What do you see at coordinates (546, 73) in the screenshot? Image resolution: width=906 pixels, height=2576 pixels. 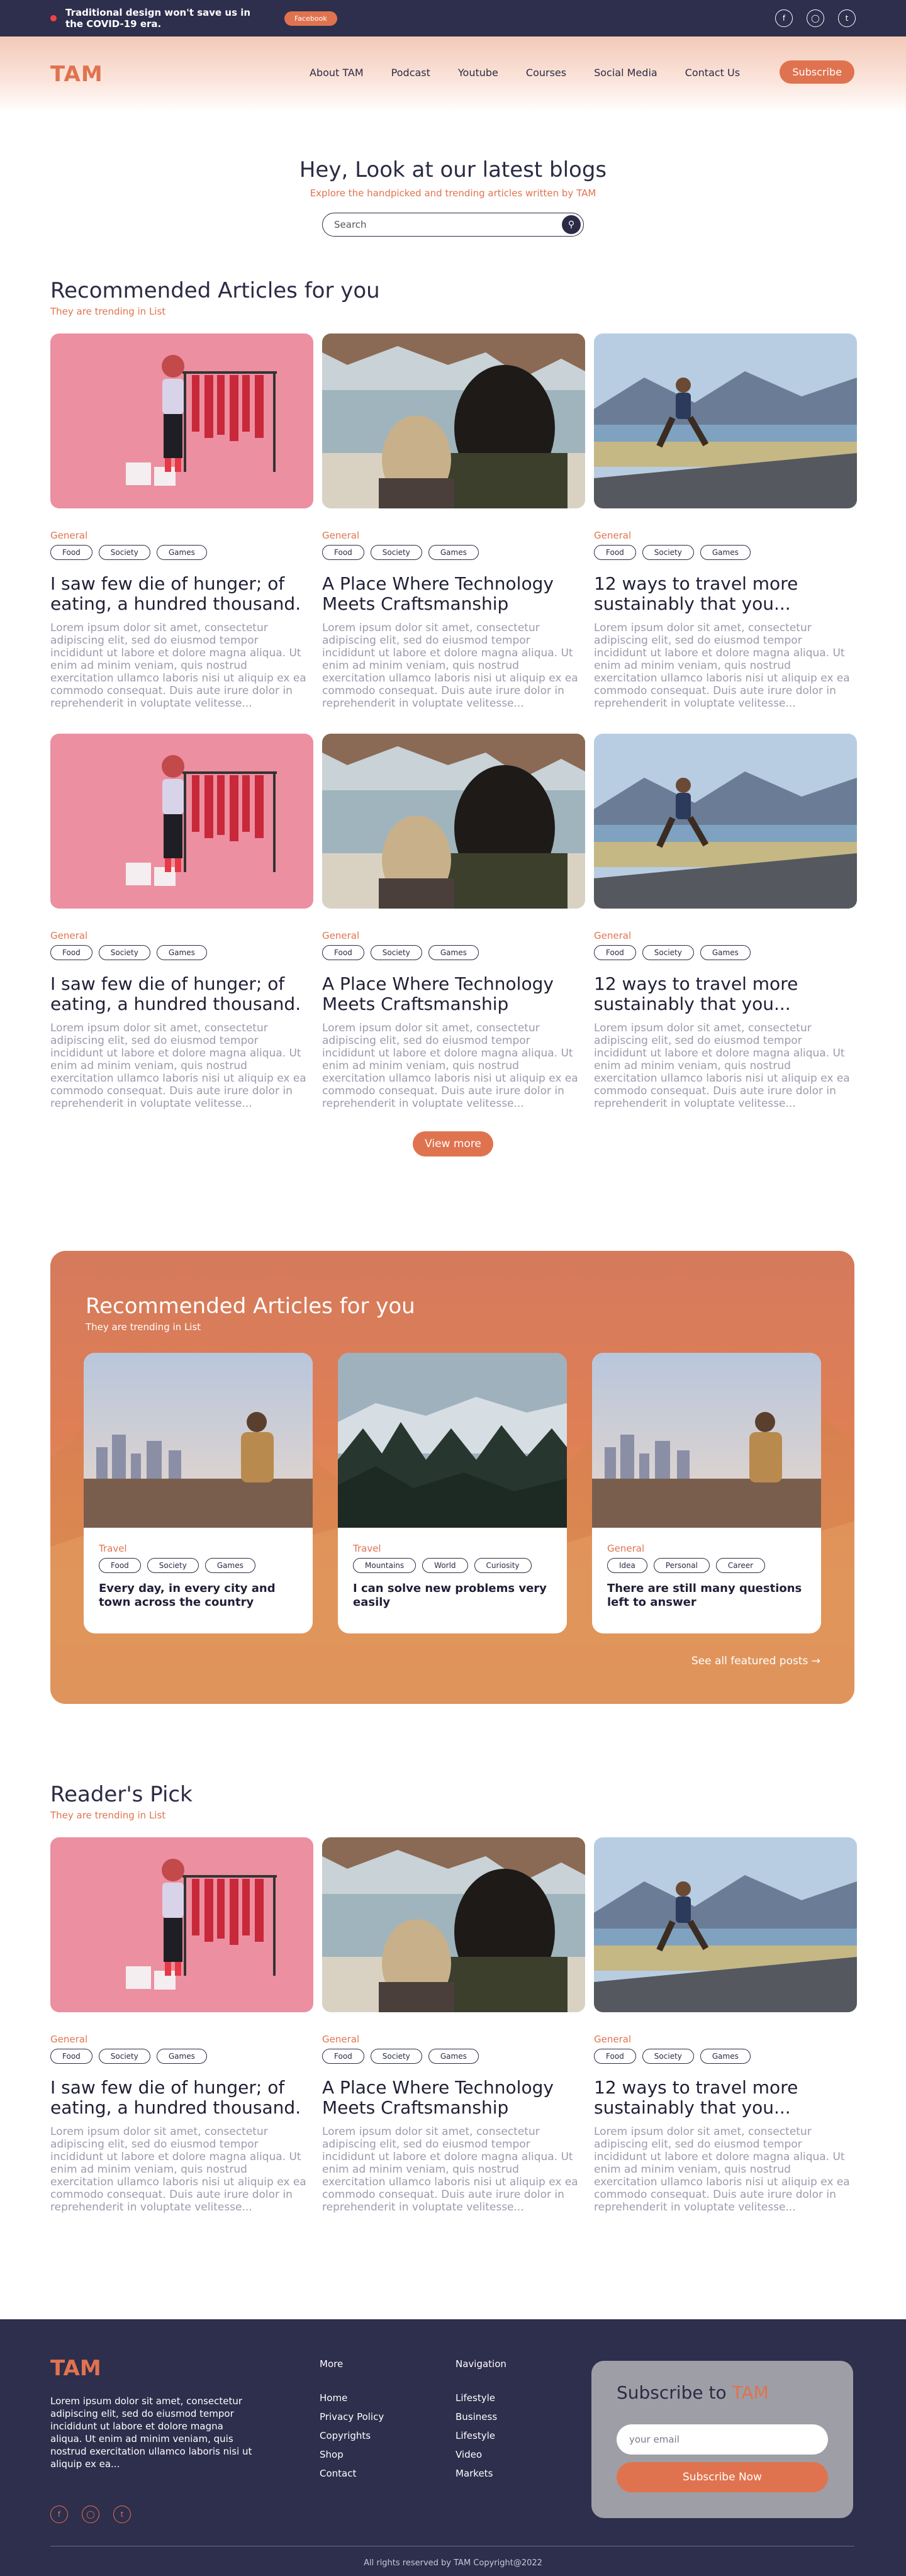 I see `nav-courses: Courses` at bounding box center [546, 73].